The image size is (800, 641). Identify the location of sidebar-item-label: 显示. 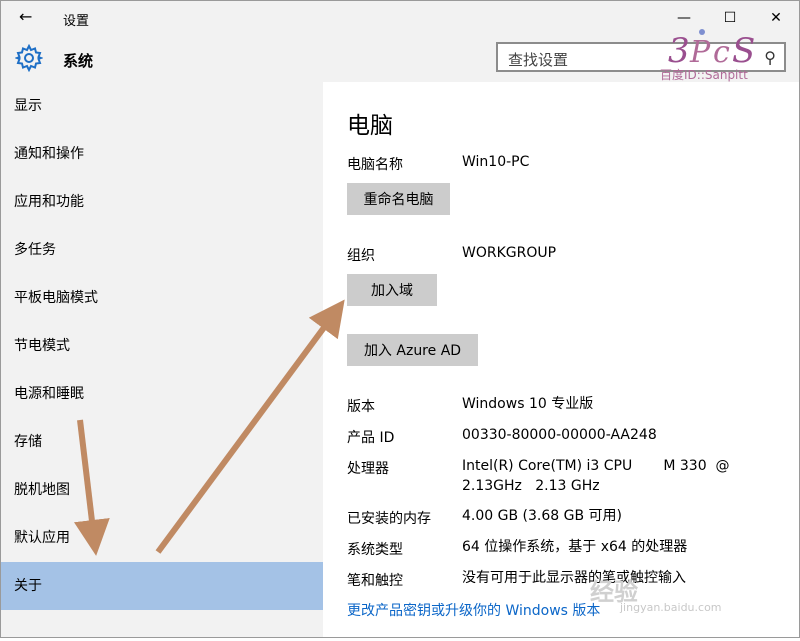
(28, 106).